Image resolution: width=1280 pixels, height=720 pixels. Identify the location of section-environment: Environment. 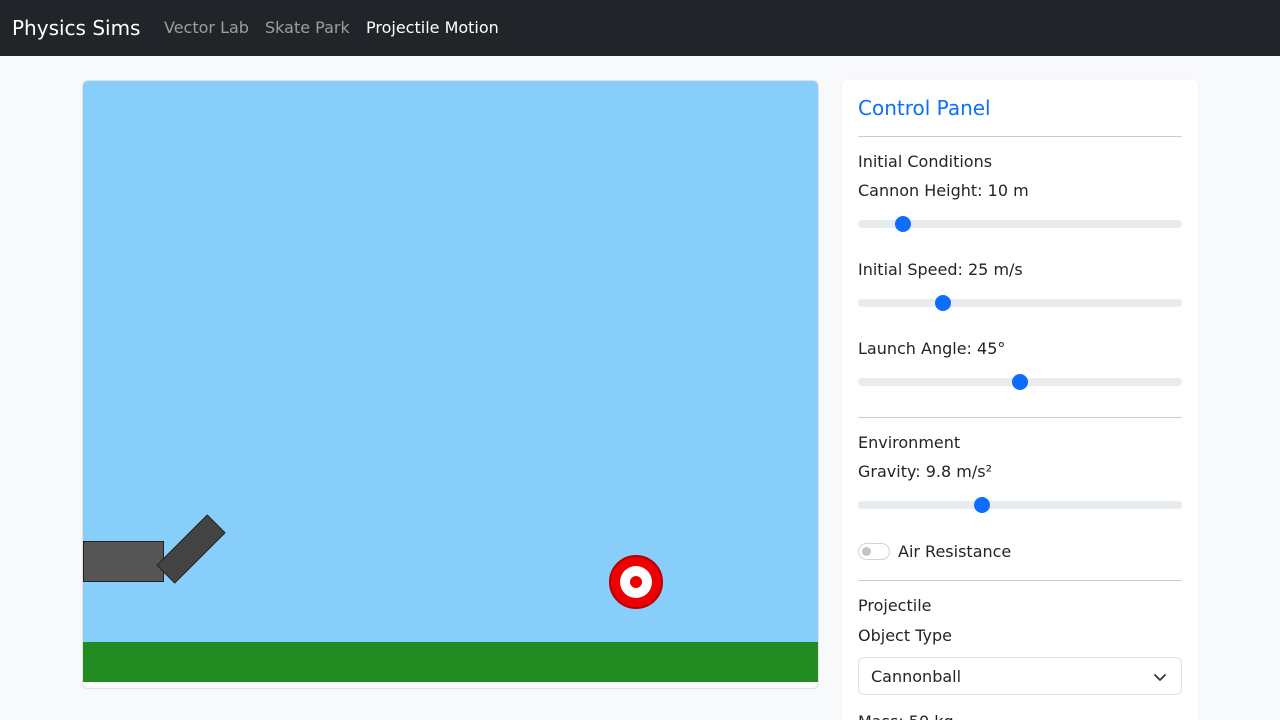
(909, 442).